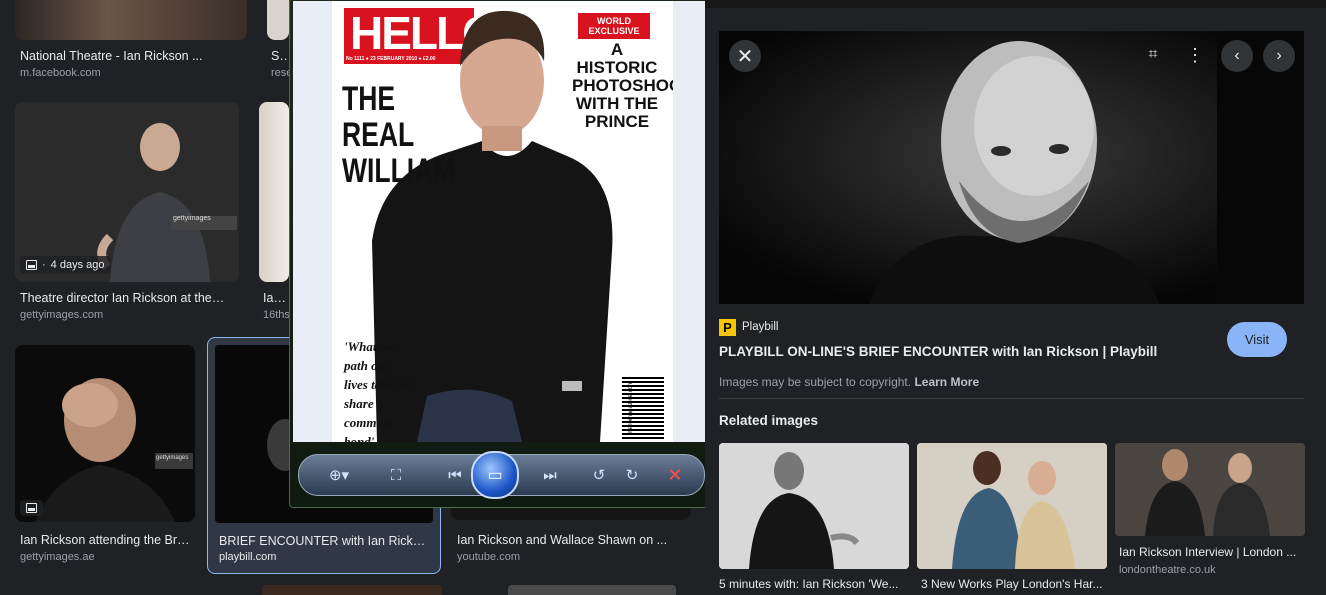  What do you see at coordinates (622, 85) in the screenshot?
I see `cover-sidetext: A HISTORIC PHOTOSHOOT WITH THE PRINCE` at bounding box center [622, 85].